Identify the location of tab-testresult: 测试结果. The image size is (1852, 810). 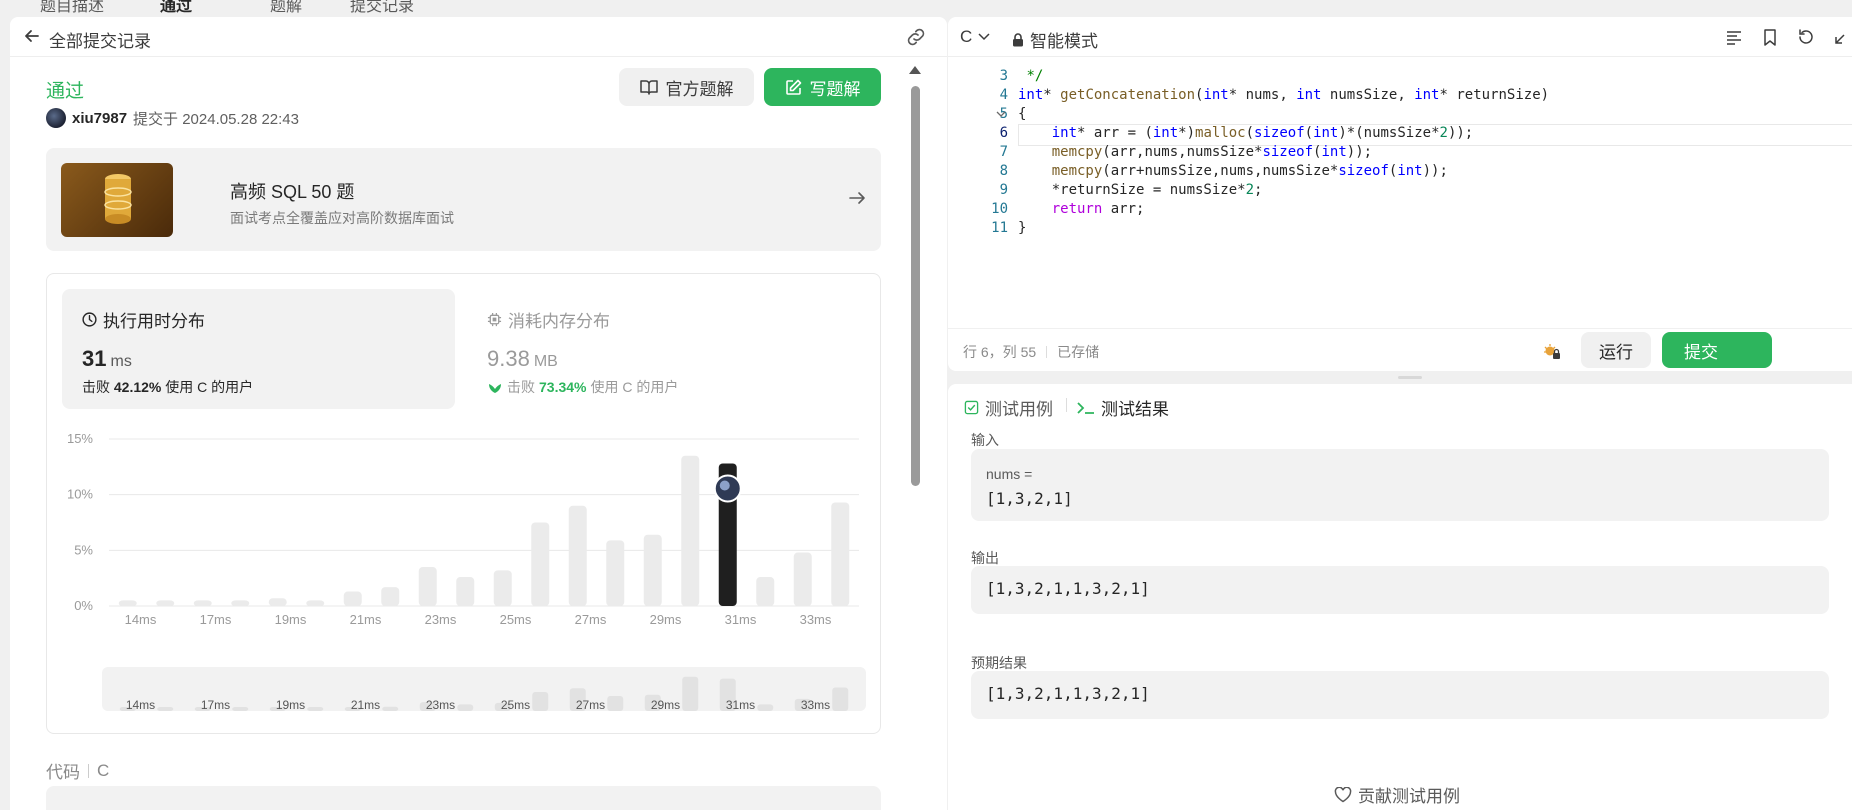
(1123, 407).